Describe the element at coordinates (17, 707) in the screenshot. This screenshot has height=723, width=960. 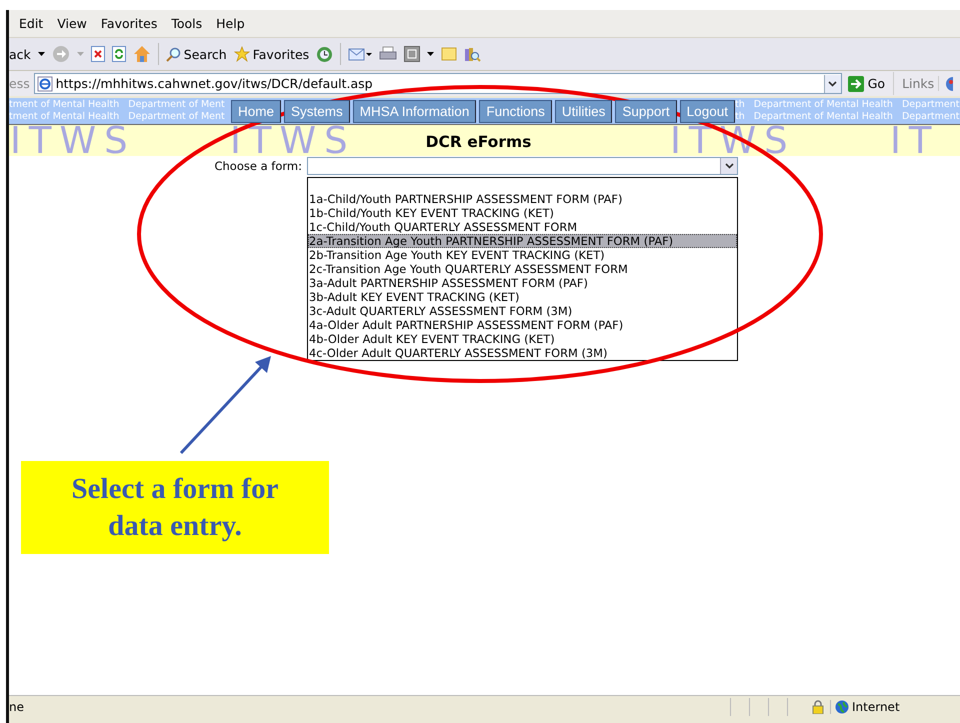
I see `status-text: ne` at that location.